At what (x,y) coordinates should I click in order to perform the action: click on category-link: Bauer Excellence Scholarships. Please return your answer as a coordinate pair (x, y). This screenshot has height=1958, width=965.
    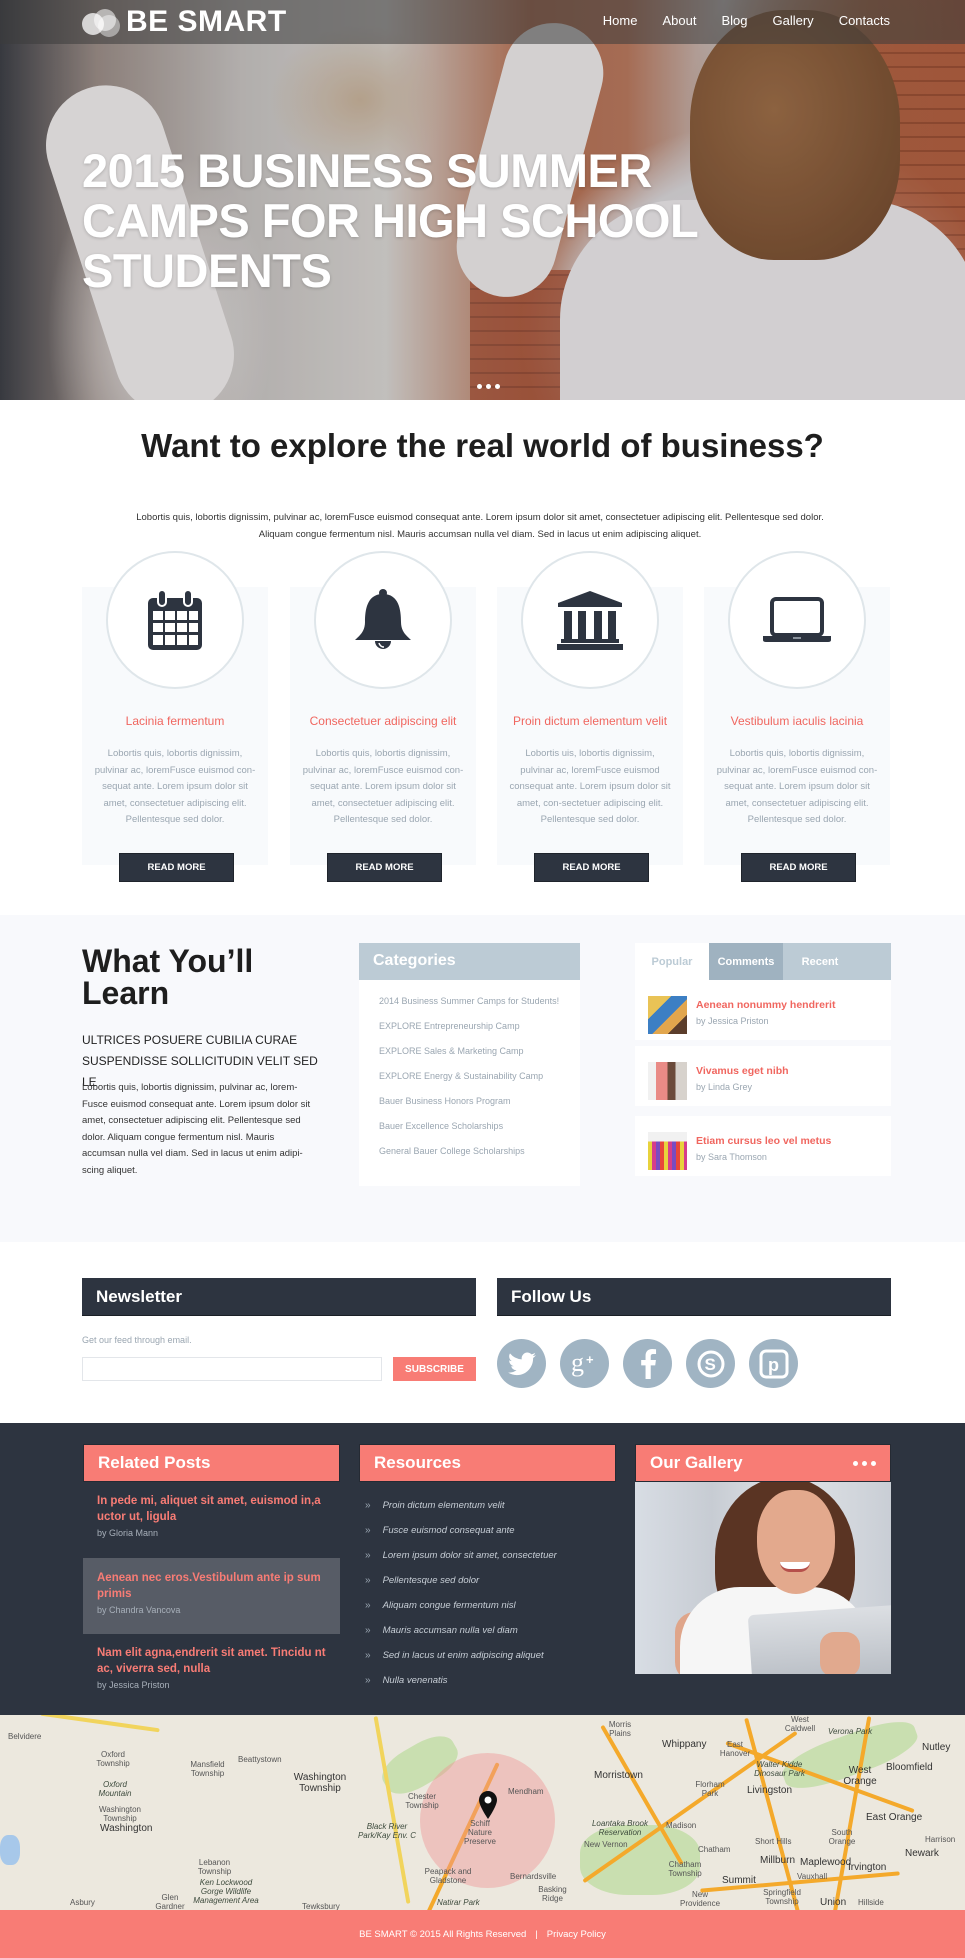
    Looking at the image, I should click on (441, 1126).